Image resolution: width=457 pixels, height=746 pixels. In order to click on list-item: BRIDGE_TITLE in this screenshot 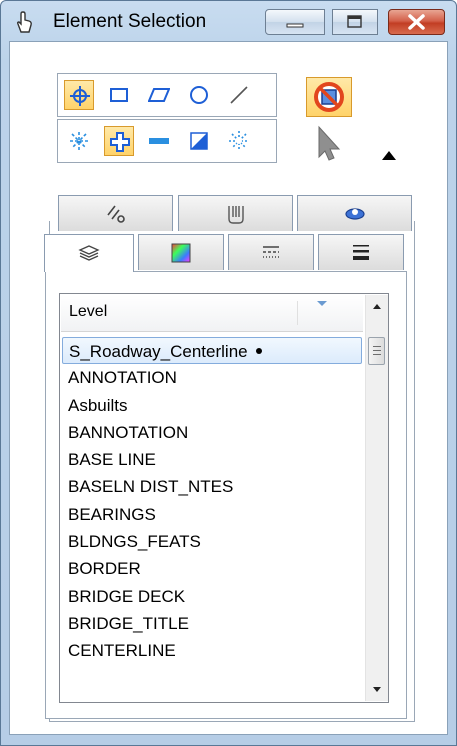, I will do `click(212, 623)`.